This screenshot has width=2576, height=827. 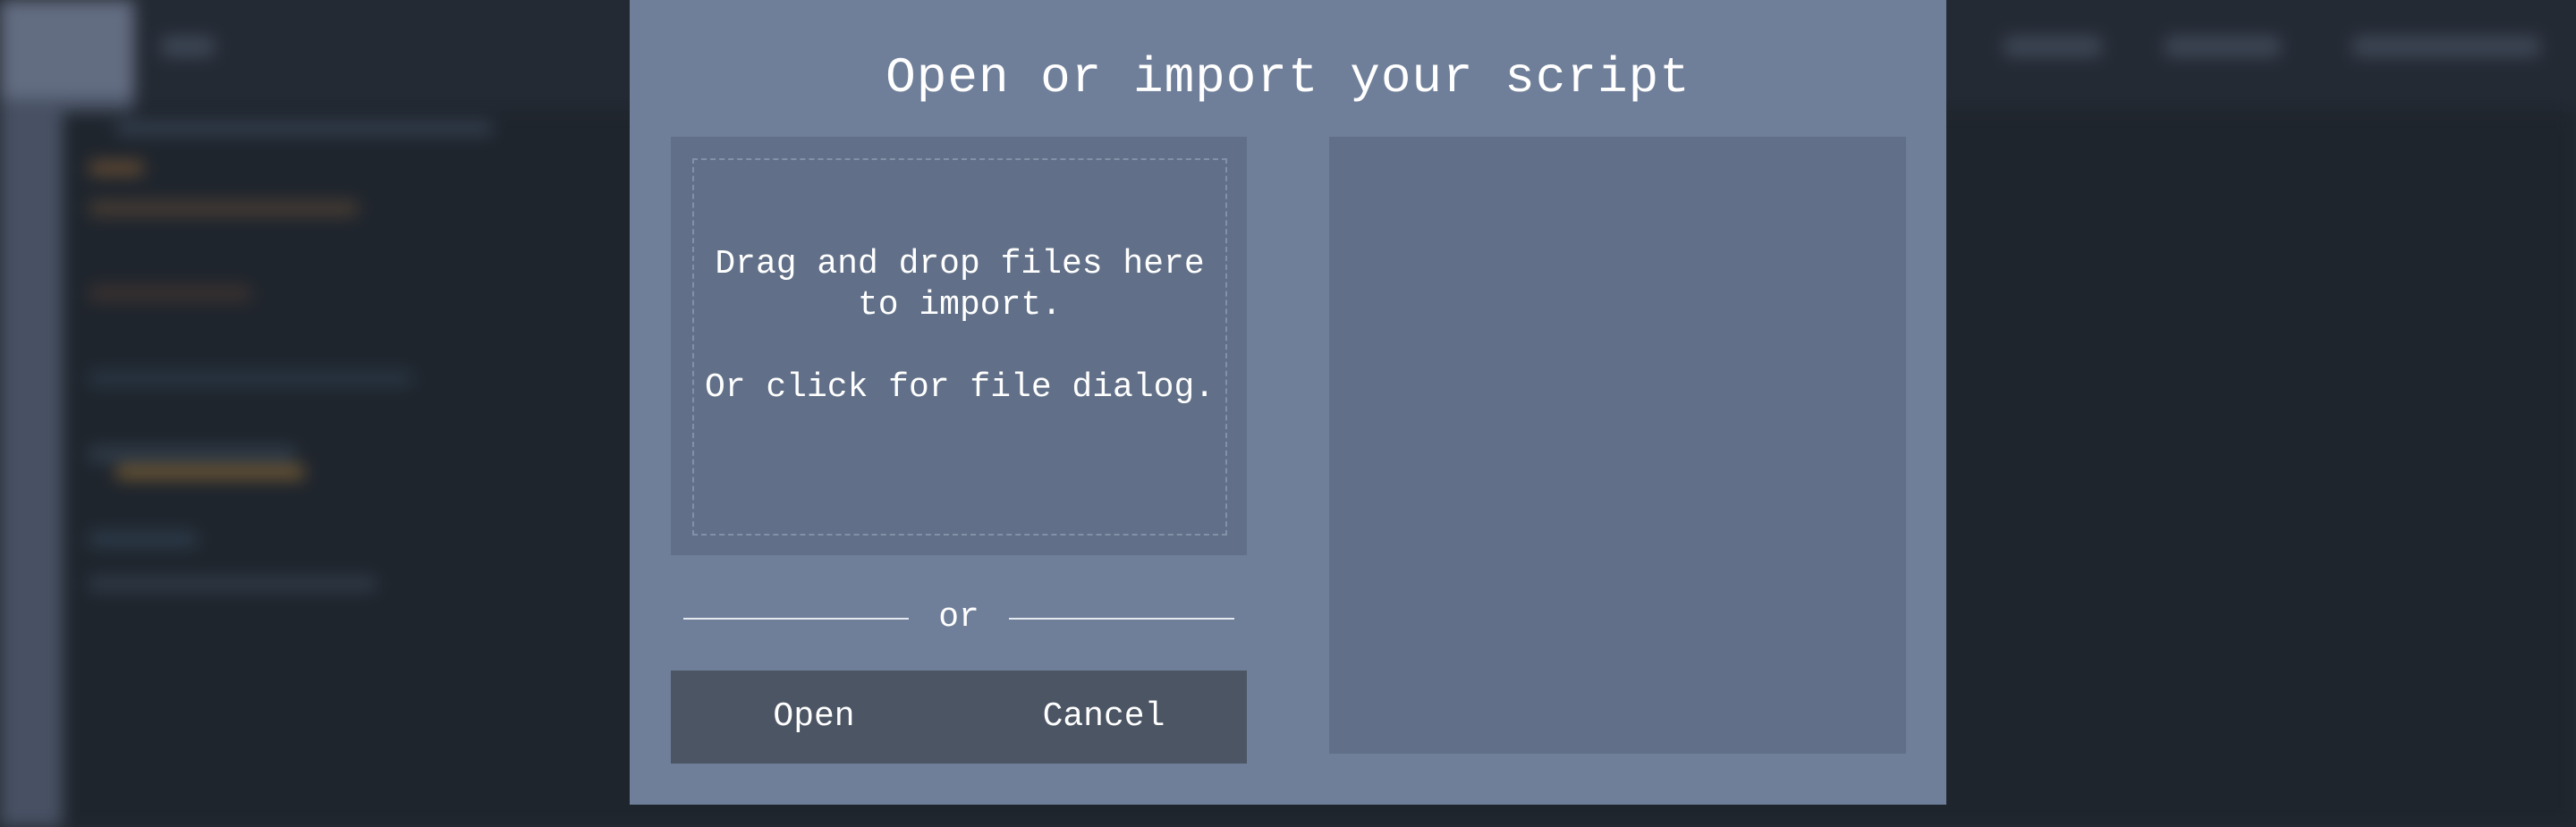 What do you see at coordinates (959, 717) in the screenshot?
I see `dialog-button-bar: Open Cancel` at bounding box center [959, 717].